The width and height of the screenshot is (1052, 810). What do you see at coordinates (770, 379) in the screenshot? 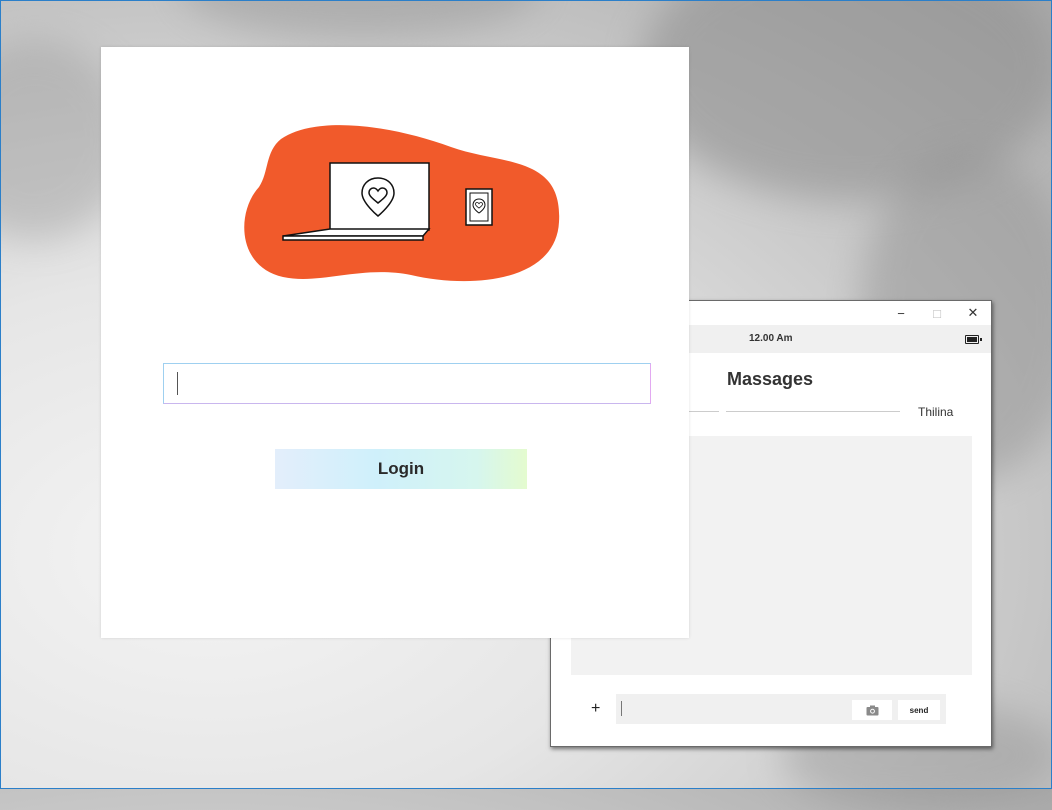
I see `chat-title: Massages` at bounding box center [770, 379].